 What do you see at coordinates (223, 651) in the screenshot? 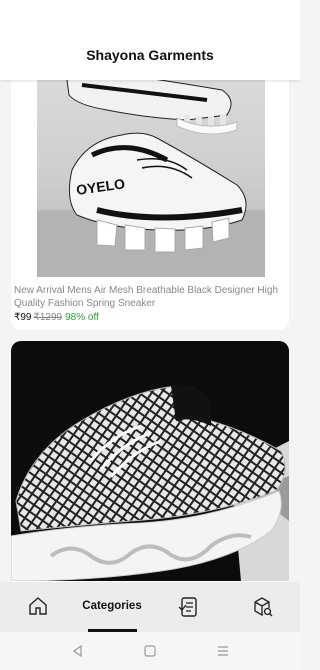
I see `menu-icon` at bounding box center [223, 651].